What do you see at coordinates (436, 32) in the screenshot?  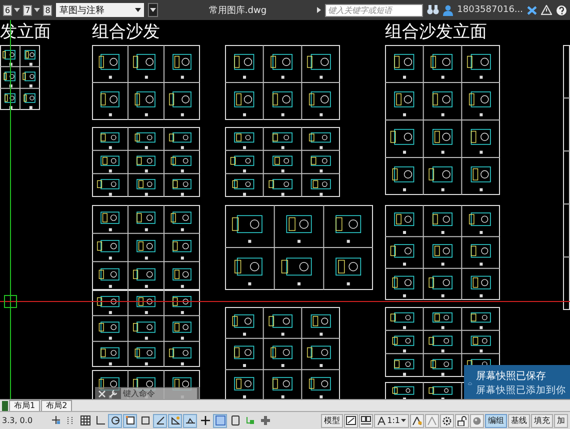 I see `drawing-heading: 组合沙发立面` at bounding box center [436, 32].